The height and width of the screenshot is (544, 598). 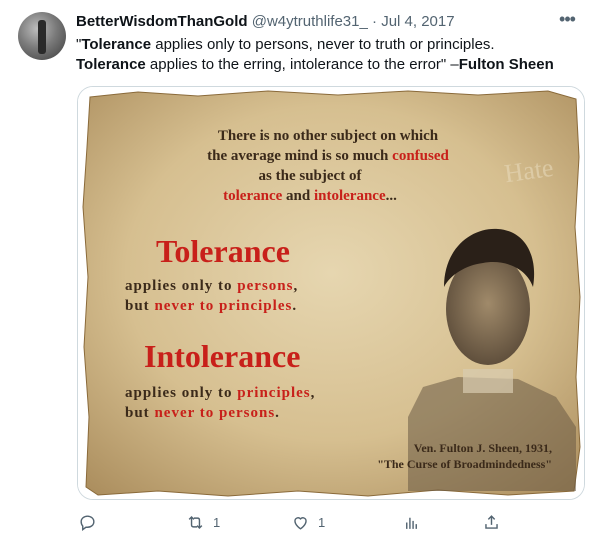 I want to click on more-options-icon: •••, so click(x=567, y=21).